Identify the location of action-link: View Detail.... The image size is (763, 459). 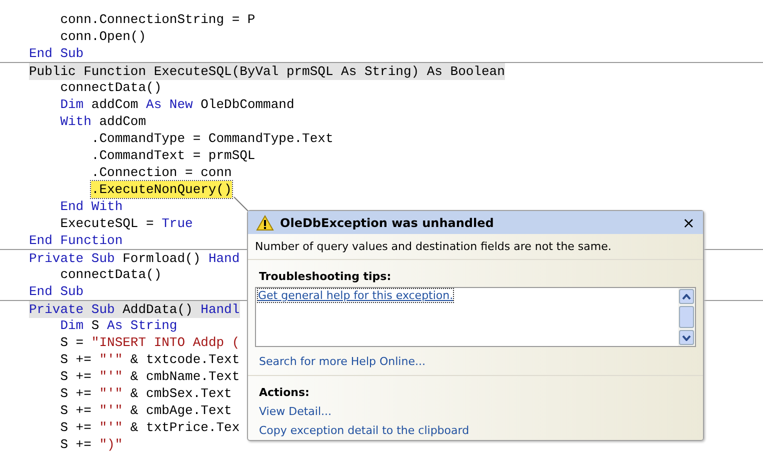
(295, 411).